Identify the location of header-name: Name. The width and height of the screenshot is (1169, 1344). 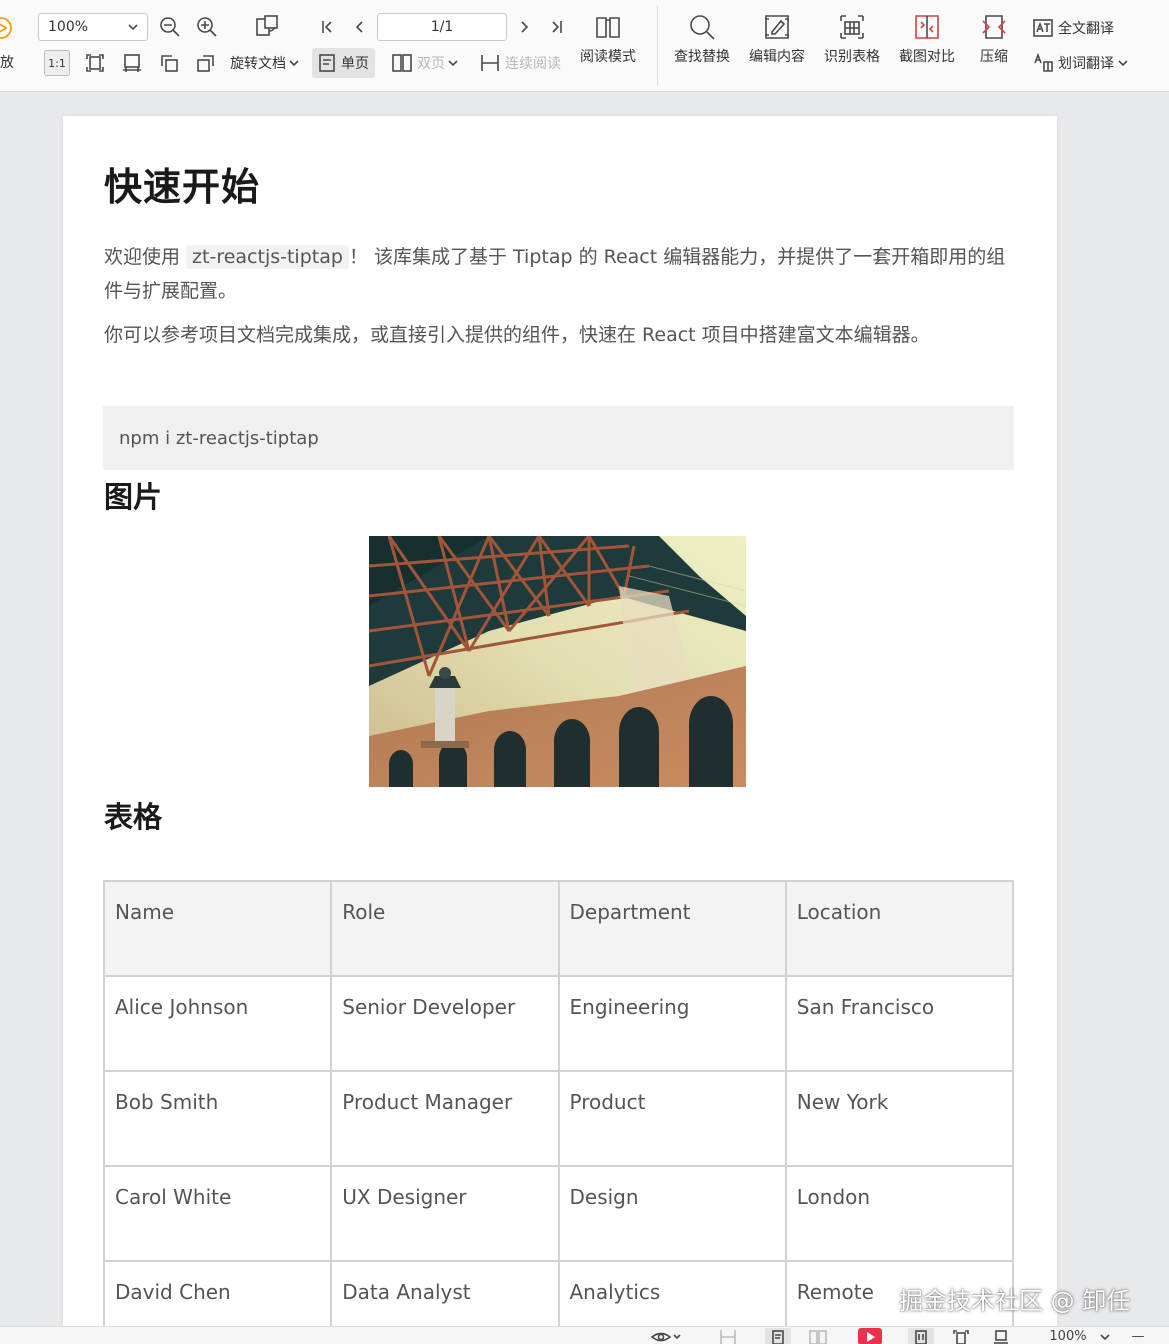
(217, 928).